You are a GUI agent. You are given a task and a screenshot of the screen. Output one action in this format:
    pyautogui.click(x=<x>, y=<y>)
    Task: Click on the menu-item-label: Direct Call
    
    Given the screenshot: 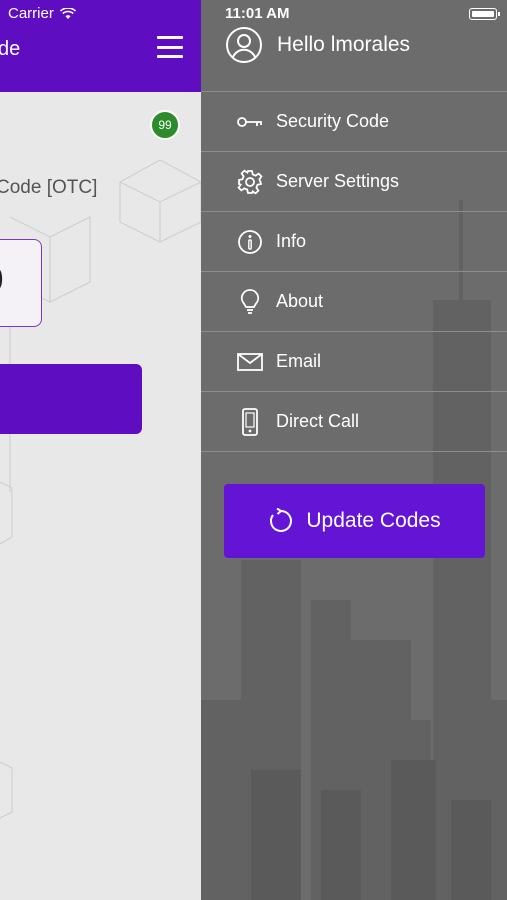 What is the action you would take?
    pyautogui.click(x=318, y=421)
    